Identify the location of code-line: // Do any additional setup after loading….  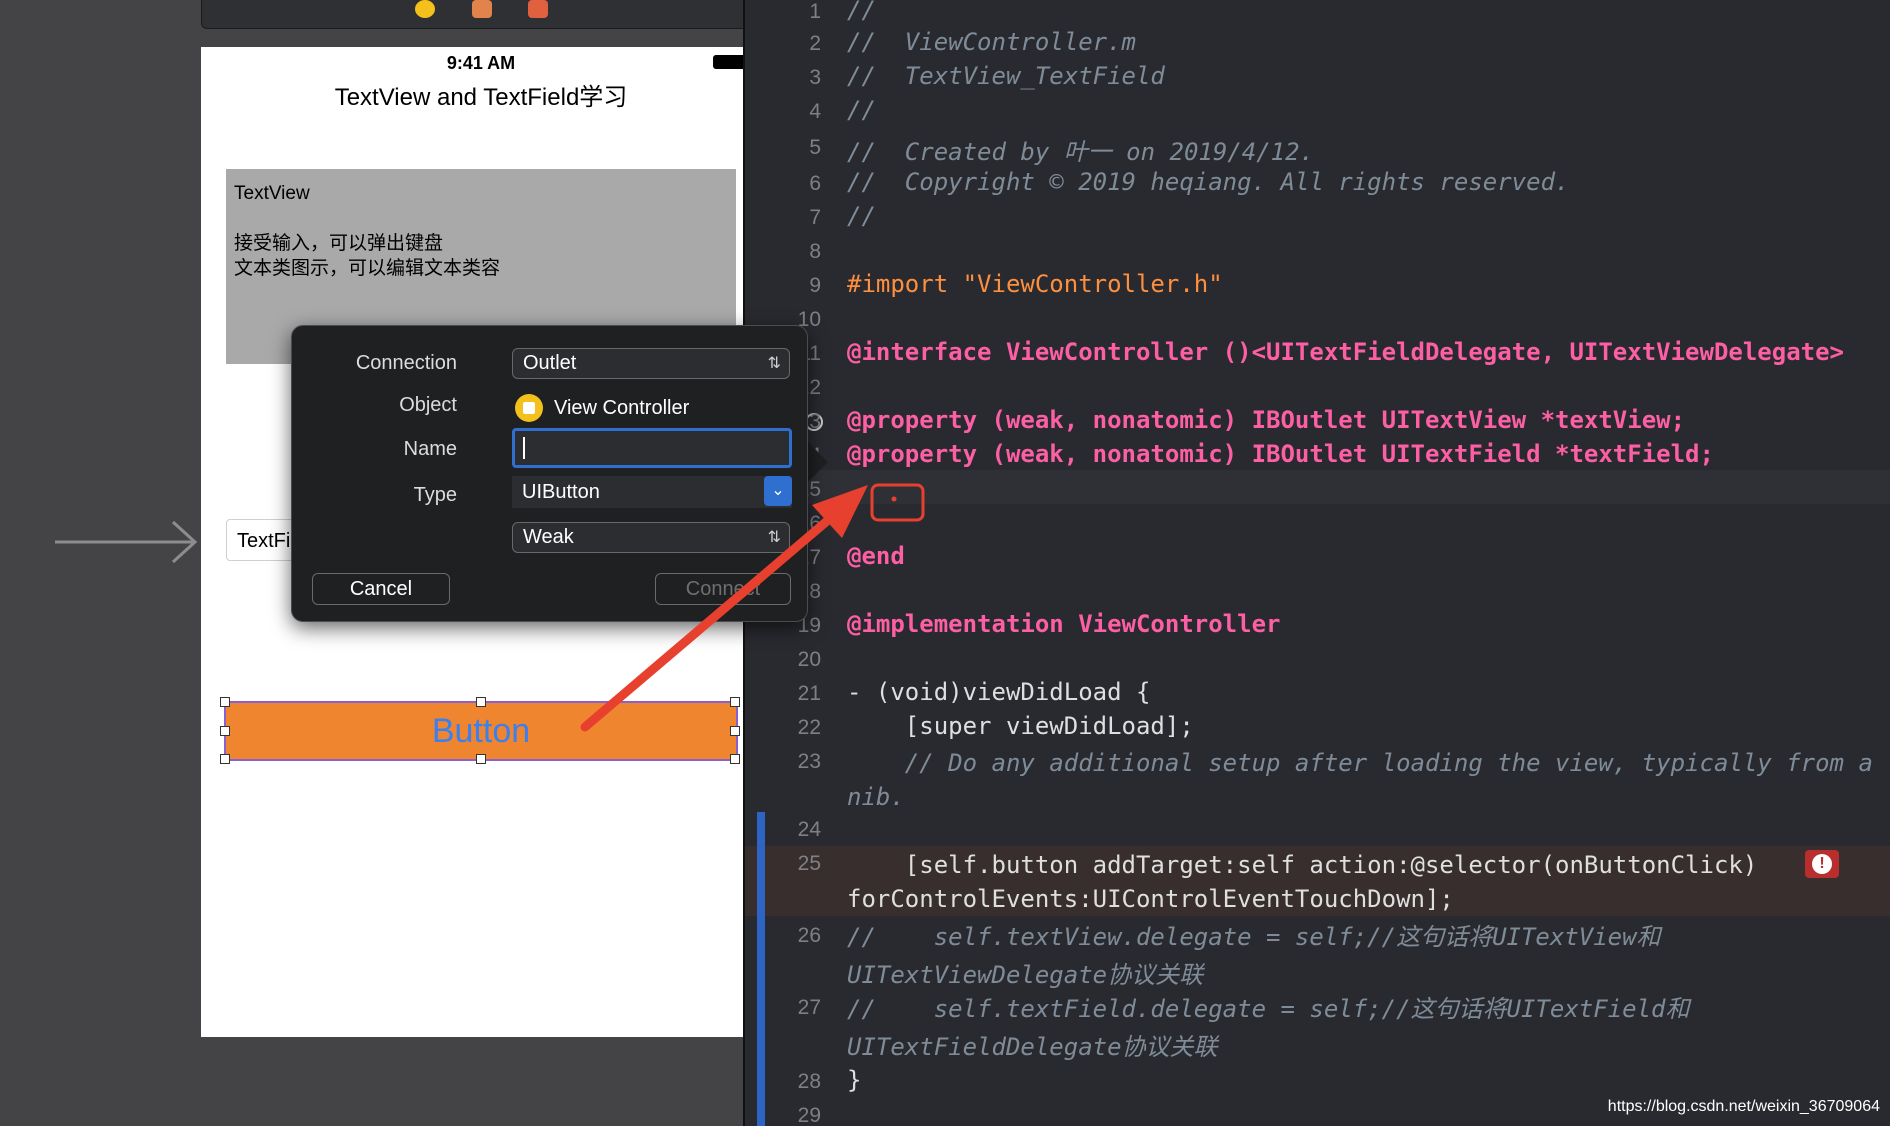
(1367, 780).